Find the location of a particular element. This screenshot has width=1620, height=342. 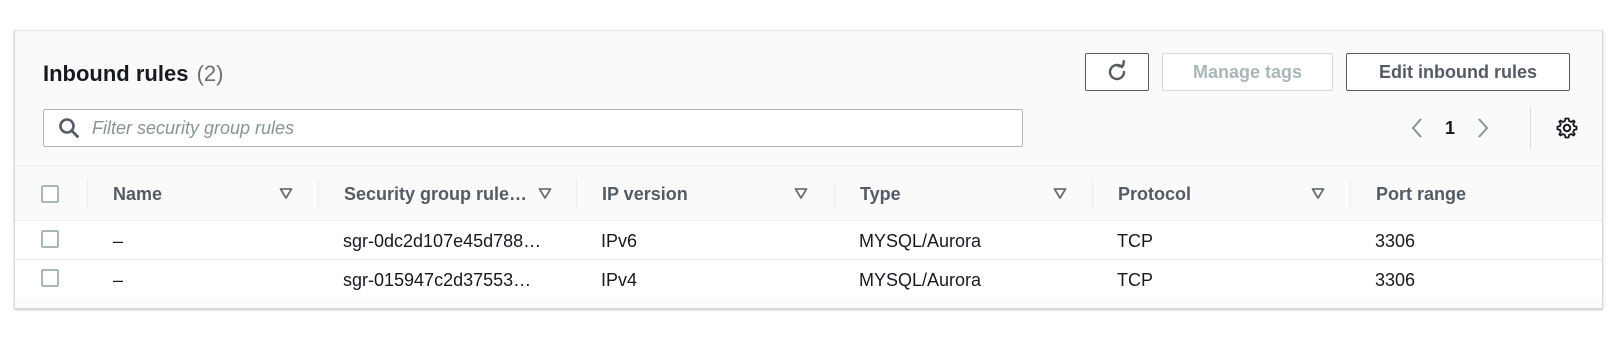

manage-tags-button: Manage tags is located at coordinates (1247, 72).